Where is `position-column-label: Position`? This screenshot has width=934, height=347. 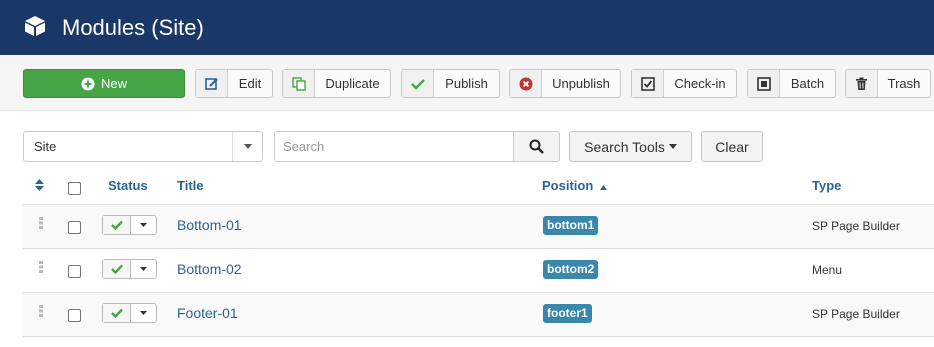
position-column-label: Position is located at coordinates (568, 185).